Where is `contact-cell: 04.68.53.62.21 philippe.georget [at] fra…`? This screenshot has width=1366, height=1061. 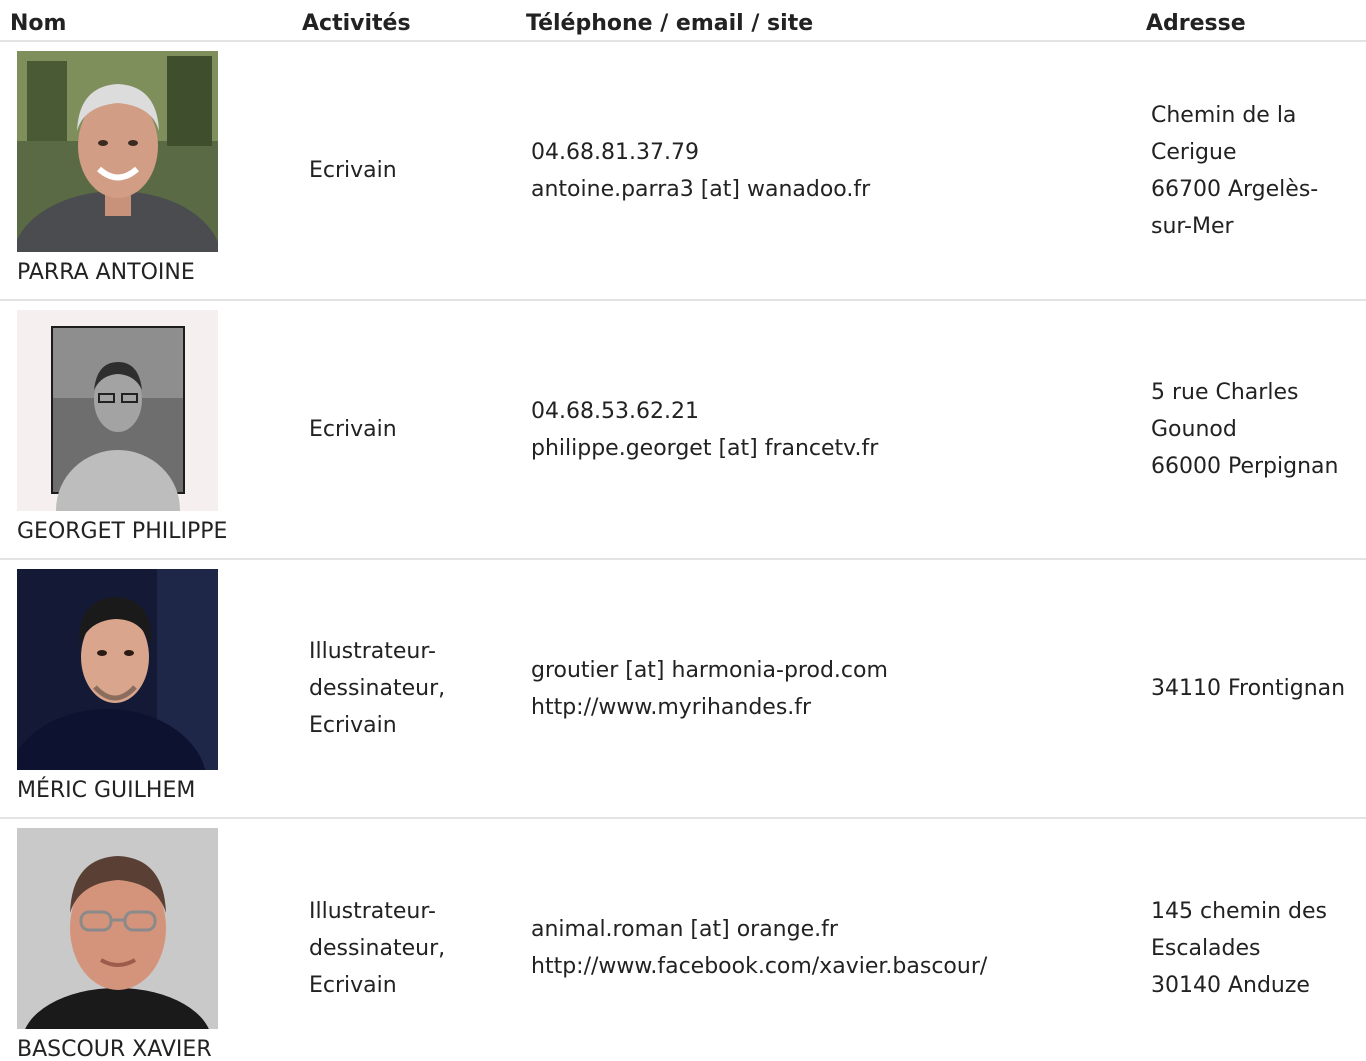 contact-cell: 04.68.53.62.21 philippe.georget [at] fra… is located at coordinates (824, 430).